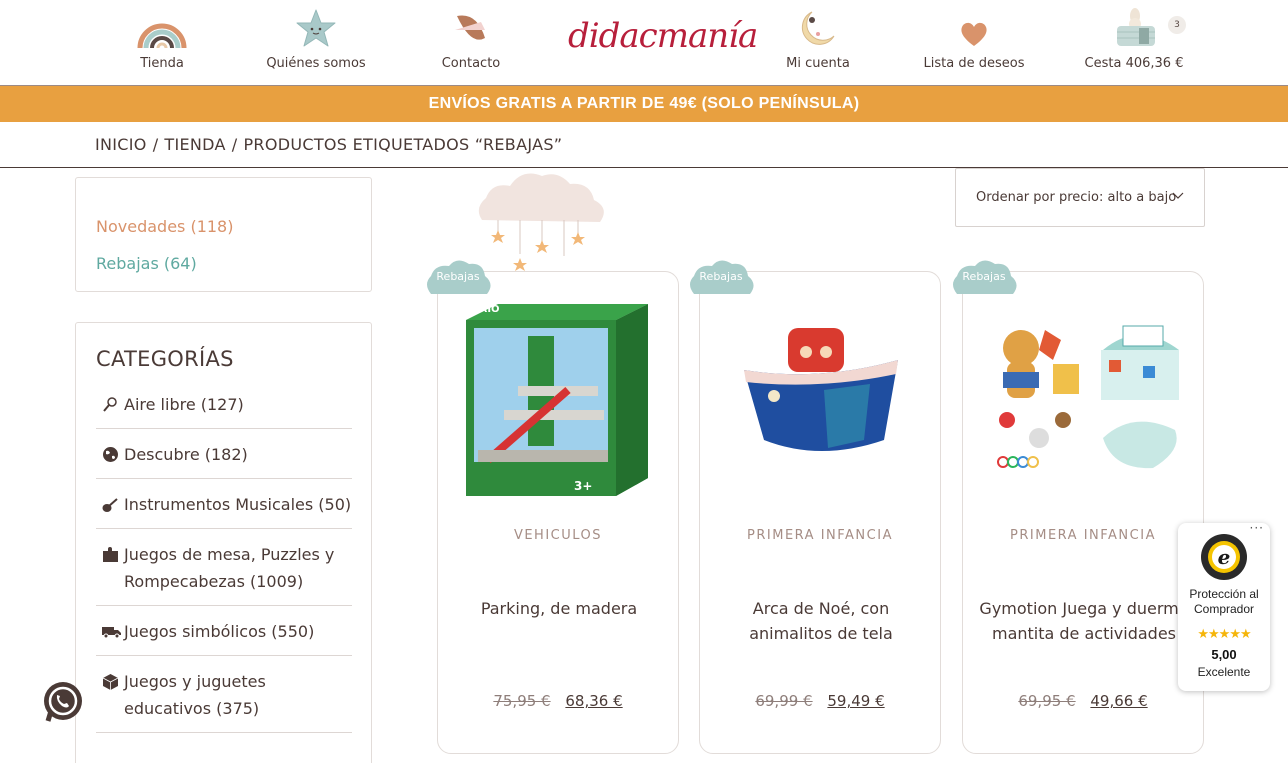 The height and width of the screenshot is (763, 1288). Describe the element at coordinates (113, 554) in the screenshot. I see `puzzle-icon` at that location.